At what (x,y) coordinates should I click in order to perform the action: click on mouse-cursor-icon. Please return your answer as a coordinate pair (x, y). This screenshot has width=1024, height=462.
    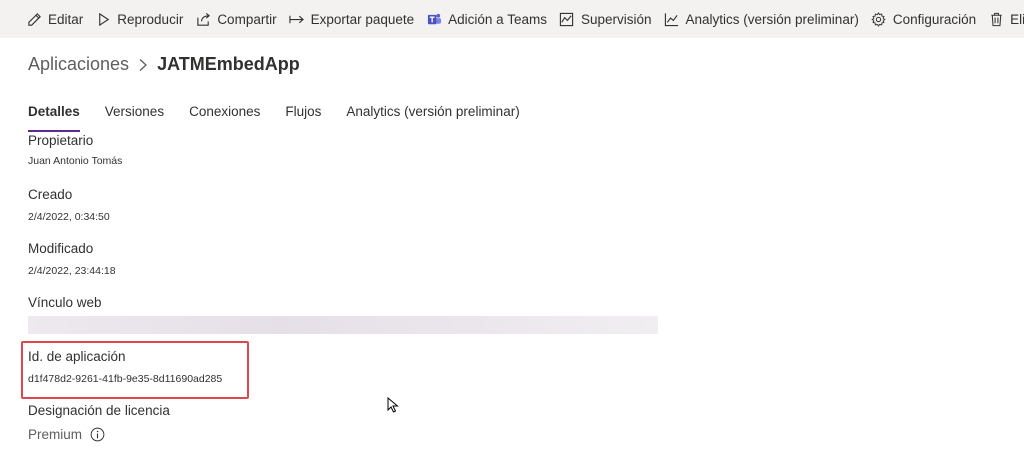
    Looking at the image, I should click on (393, 407).